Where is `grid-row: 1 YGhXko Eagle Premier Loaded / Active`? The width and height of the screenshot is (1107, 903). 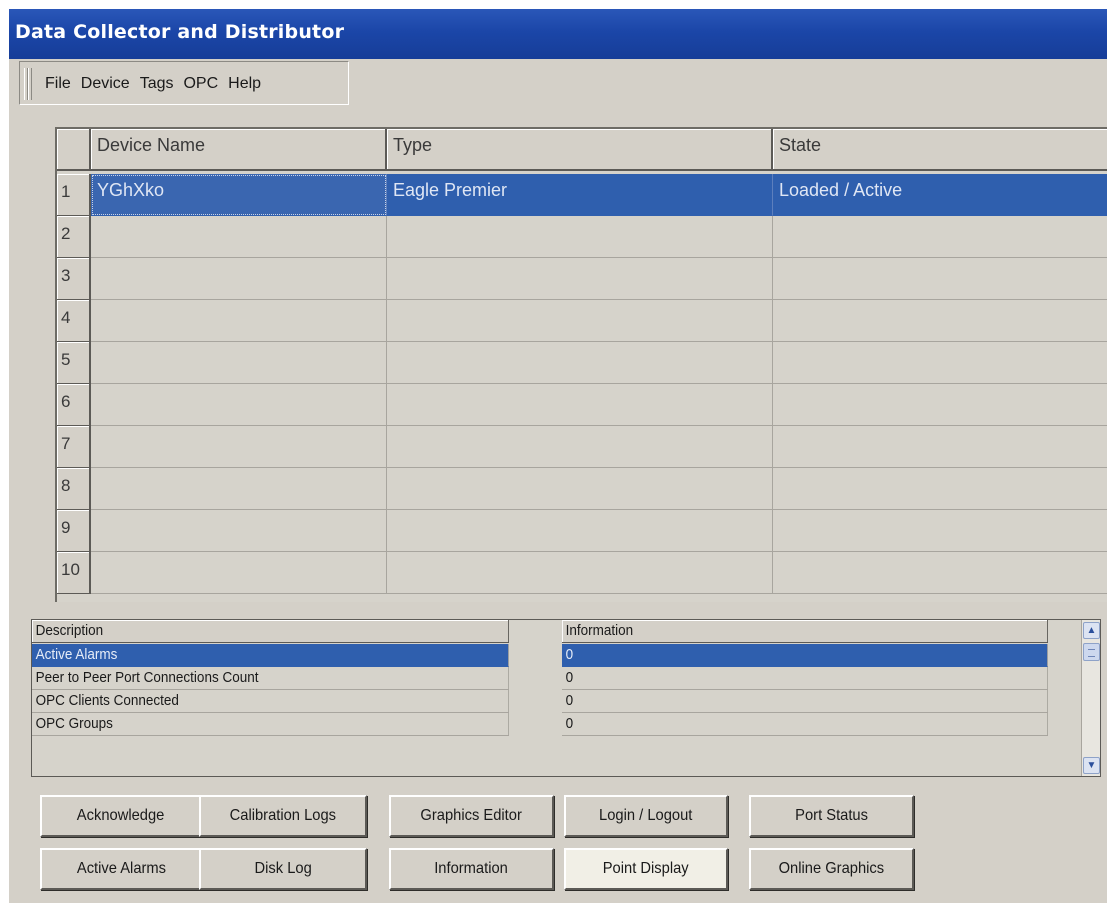 grid-row: 1 YGhXko Eagle Premier Loaded / Active is located at coordinates (582, 195).